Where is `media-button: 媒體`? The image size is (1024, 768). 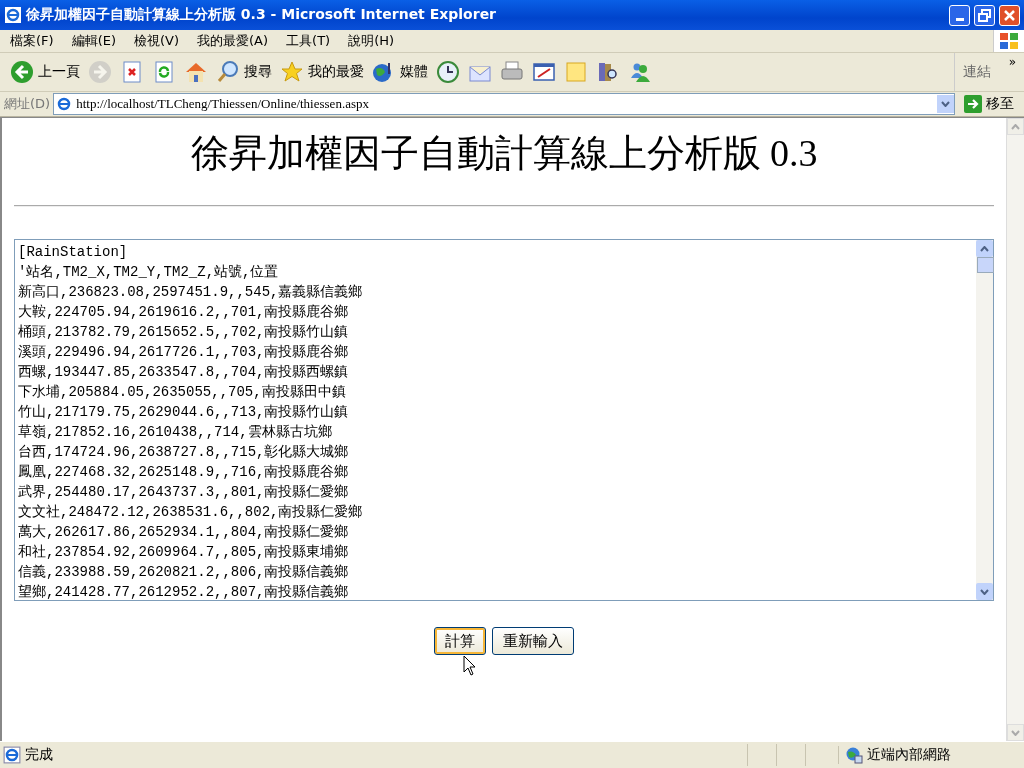 media-button: 媒體 is located at coordinates (400, 72).